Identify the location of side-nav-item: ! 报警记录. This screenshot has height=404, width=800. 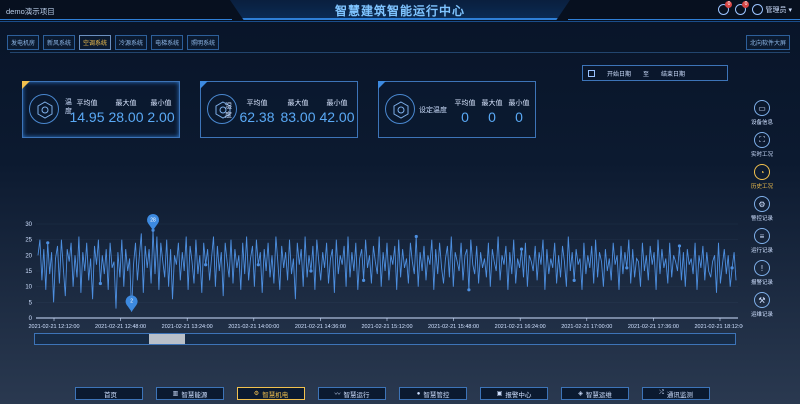
(762, 276).